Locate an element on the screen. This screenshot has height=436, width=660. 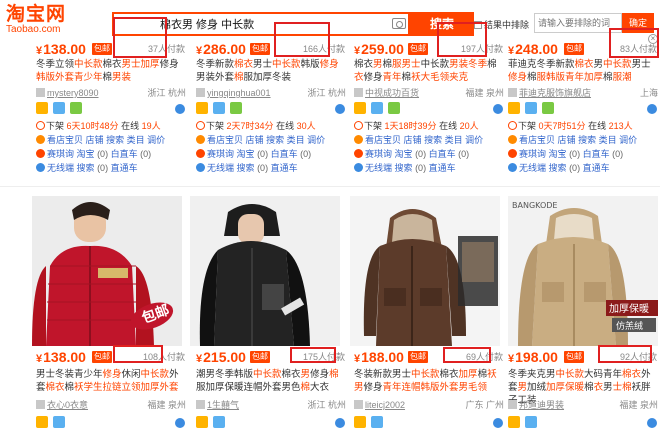
search-input is located at coordinates (265, 24).